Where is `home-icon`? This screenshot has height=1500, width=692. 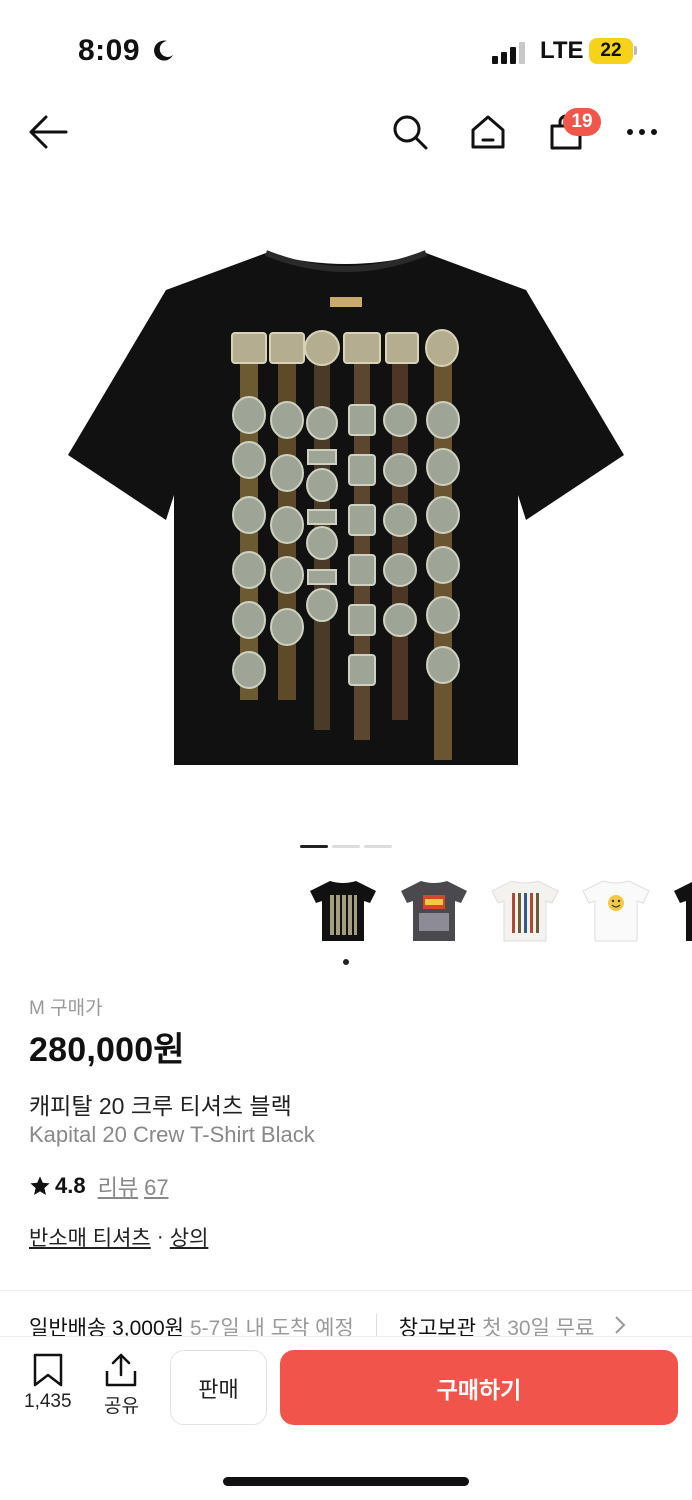 home-icon is located at coordinates (488, 132).